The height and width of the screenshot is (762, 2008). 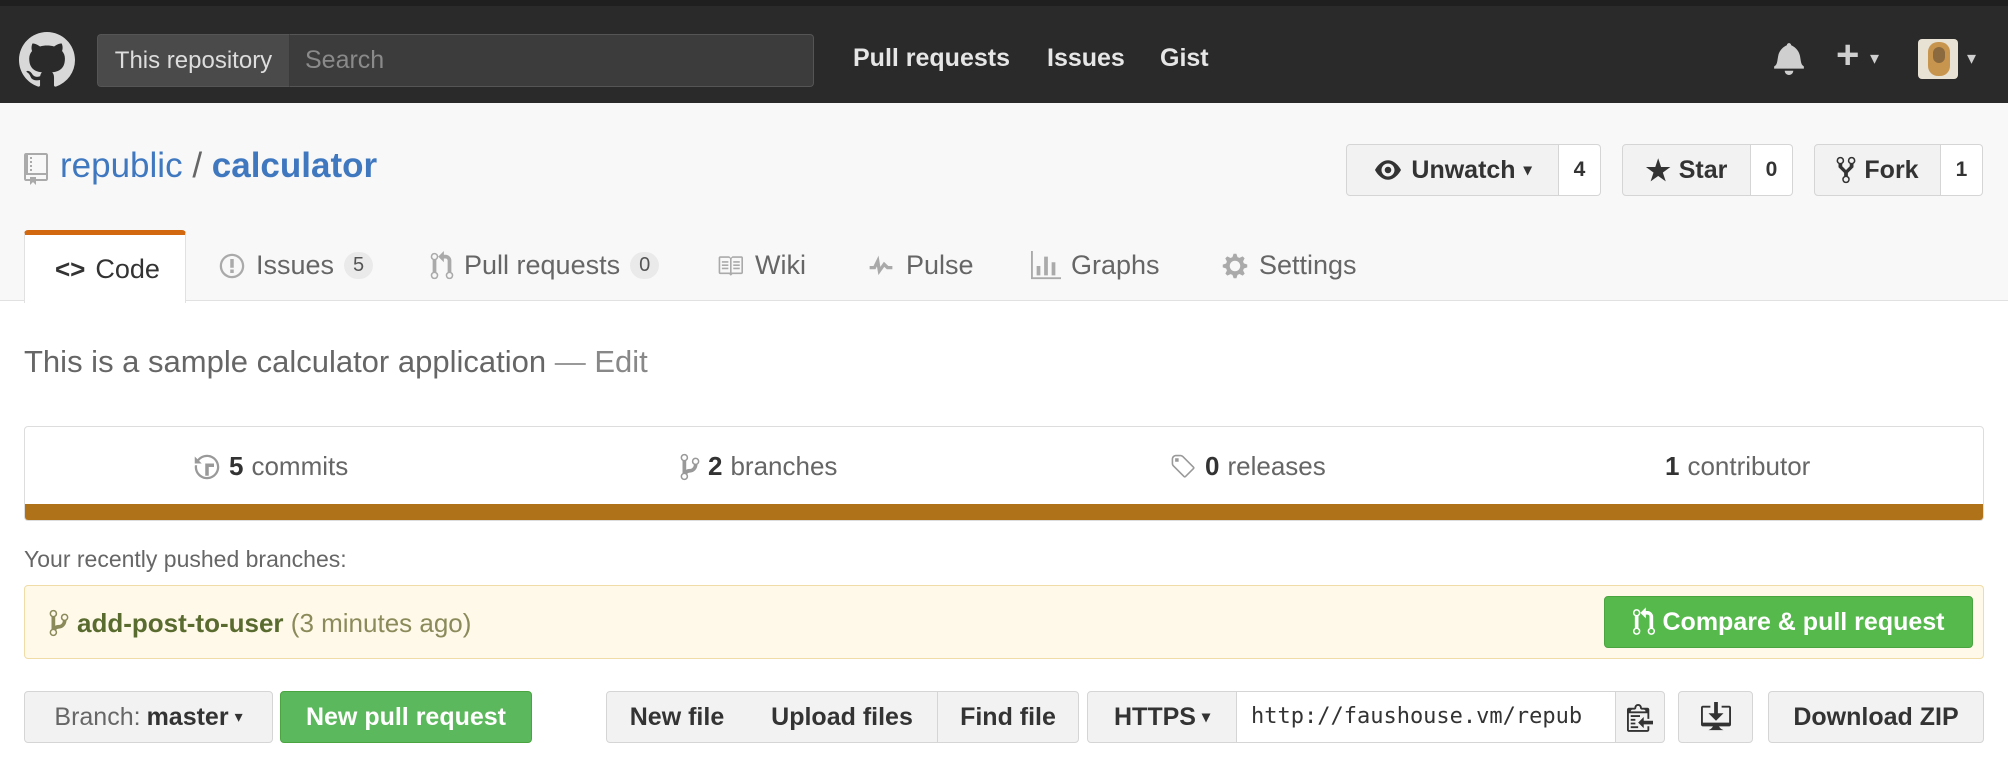 I want to click on commits-count: 5, so click(x=236, y=466).